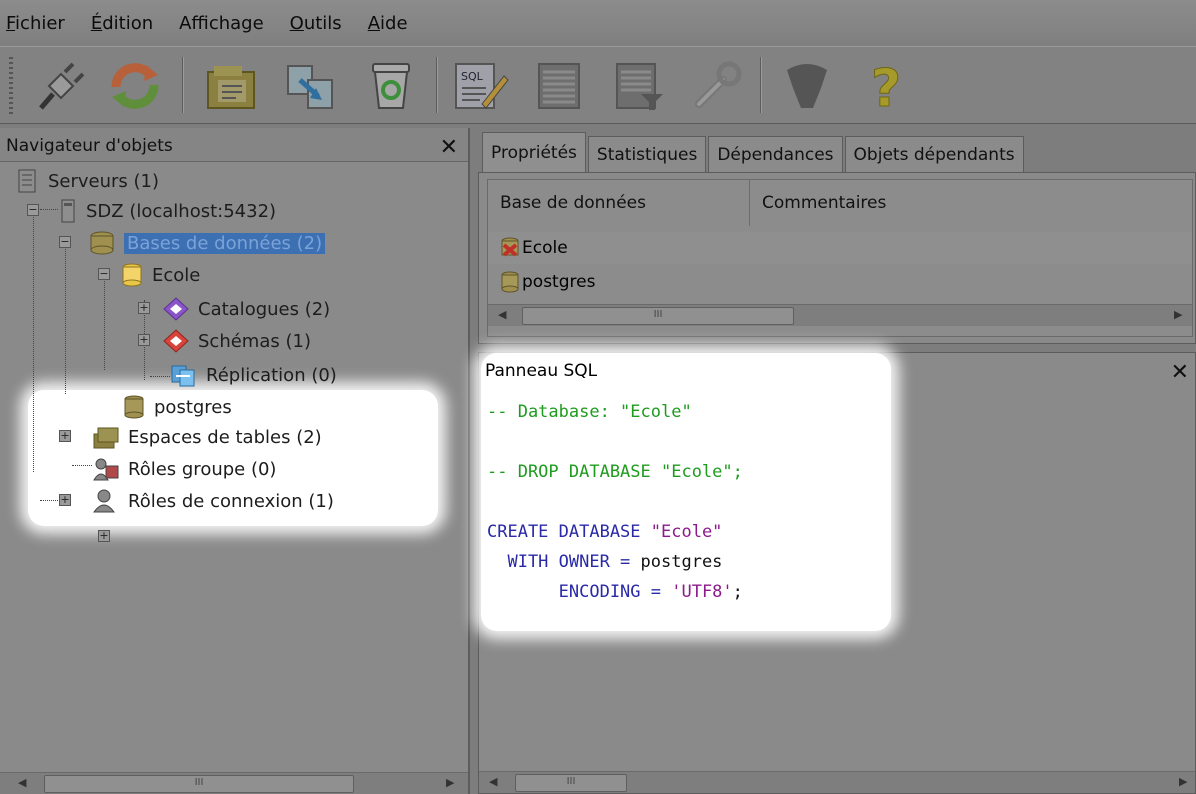 Image resolution: width=1196 pixels, height=794 pixels. I want to click on toolbar: SQL ?, so click(598, 85).